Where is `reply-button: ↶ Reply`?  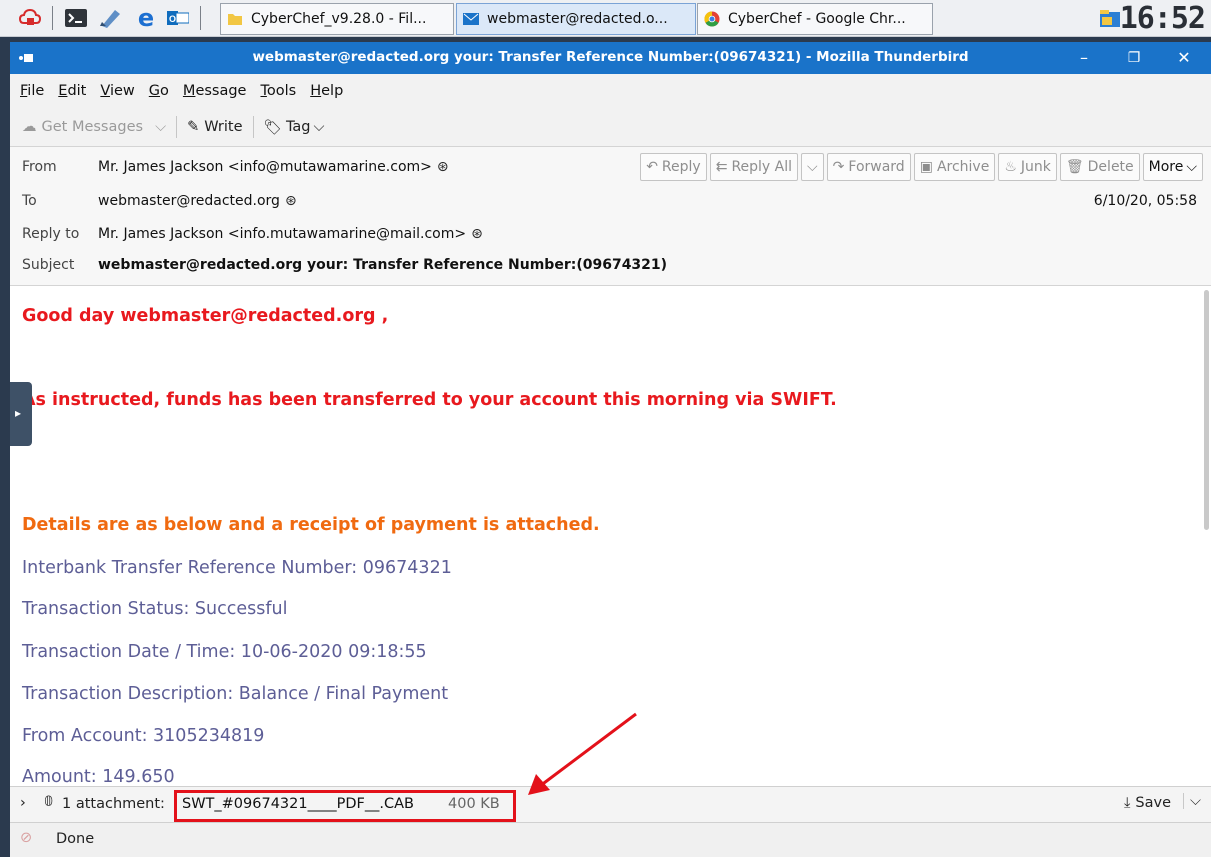 reply-button: ↶ Reply is located at coordinates (673, 167).